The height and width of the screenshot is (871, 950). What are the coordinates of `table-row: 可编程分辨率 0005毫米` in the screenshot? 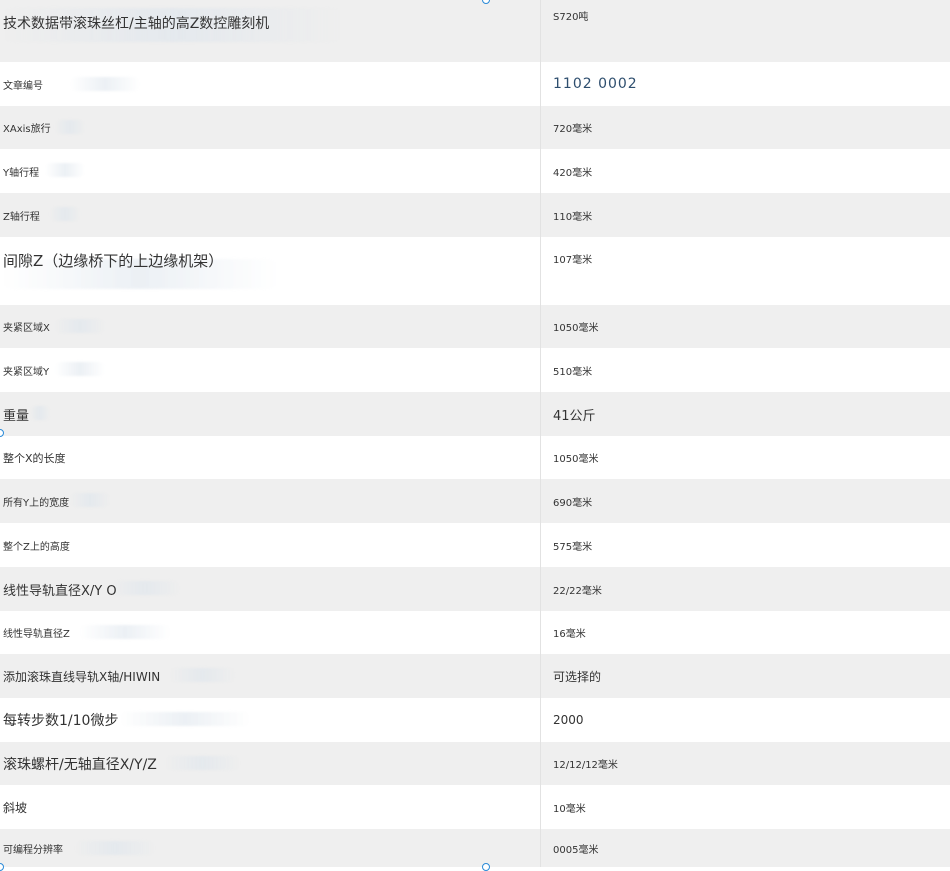 It's located at (475, 848).